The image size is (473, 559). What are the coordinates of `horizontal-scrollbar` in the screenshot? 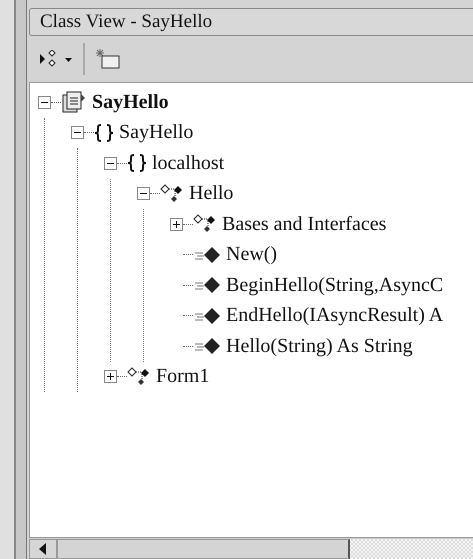 It's located at (251, 548).